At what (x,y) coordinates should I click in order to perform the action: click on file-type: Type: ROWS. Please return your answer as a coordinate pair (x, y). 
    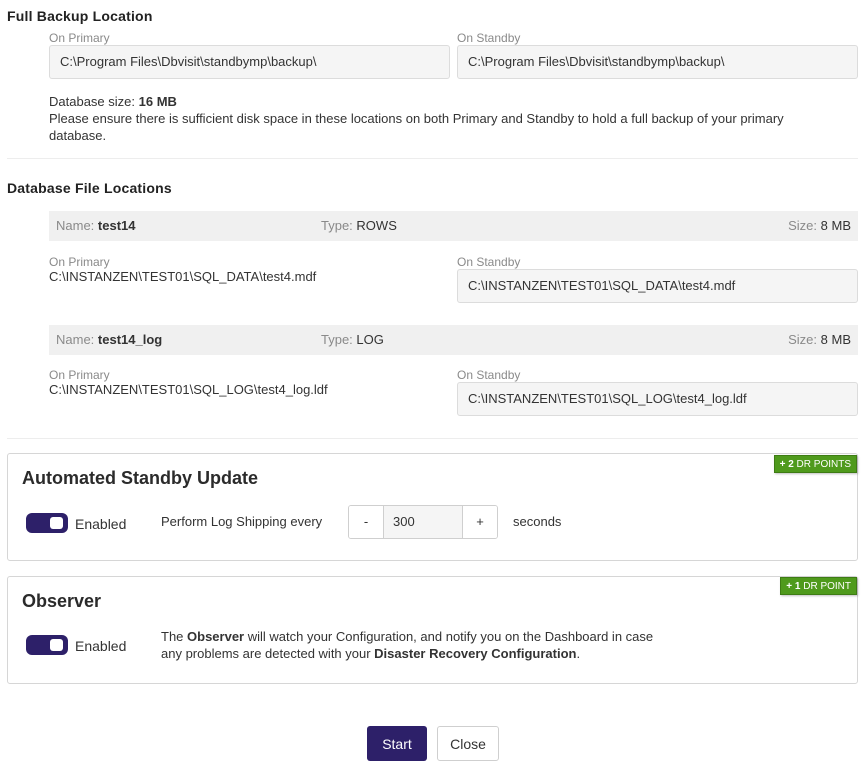
    Looking at the image, I should click on (359, 225).